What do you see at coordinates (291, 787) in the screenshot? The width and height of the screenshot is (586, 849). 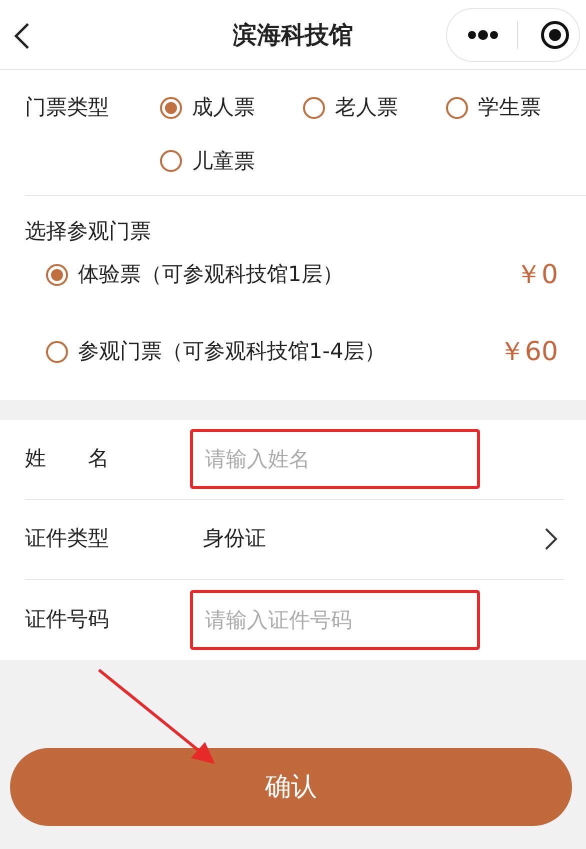 I see `confirm-button: 确认` at bounding box center [291, 787].